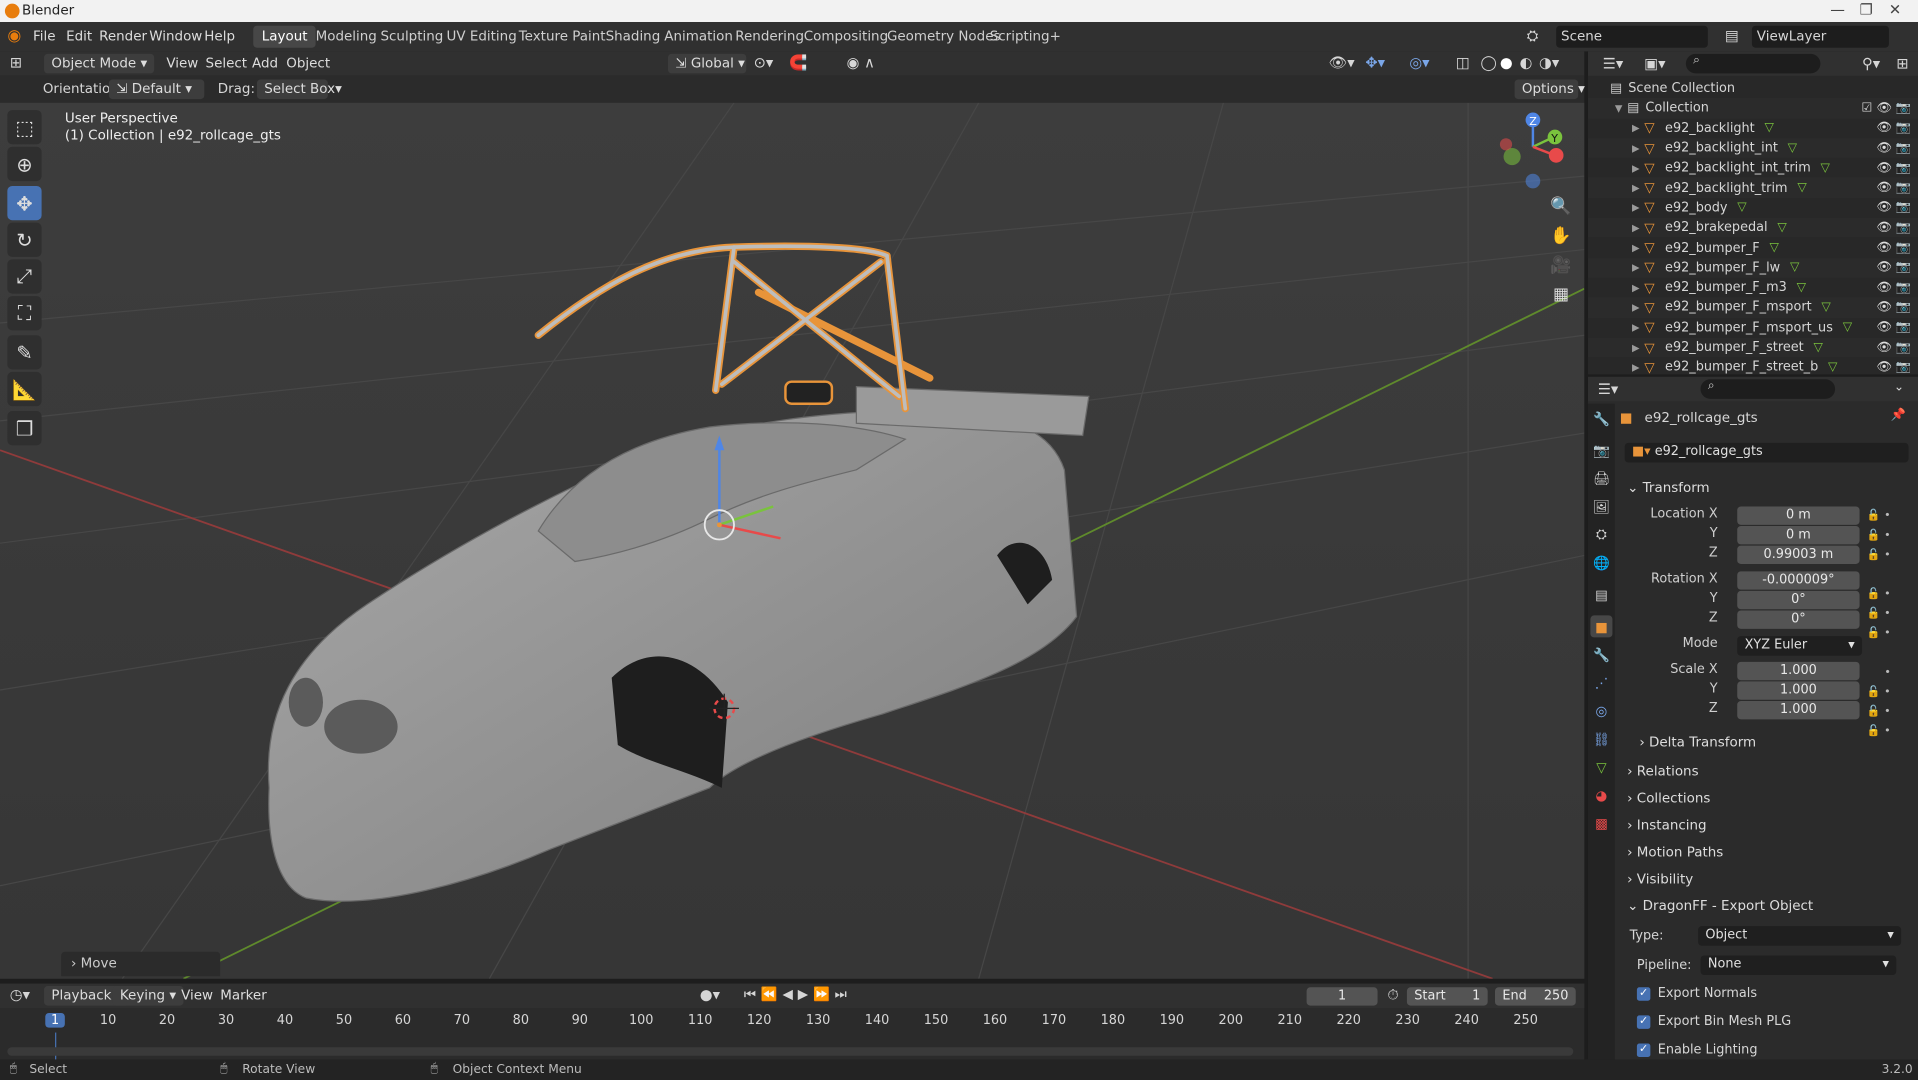  Describe the element at coordinates (1419, 62) in the screenshot. I see `overlay-toggle-icon: ◎▾` at that location.